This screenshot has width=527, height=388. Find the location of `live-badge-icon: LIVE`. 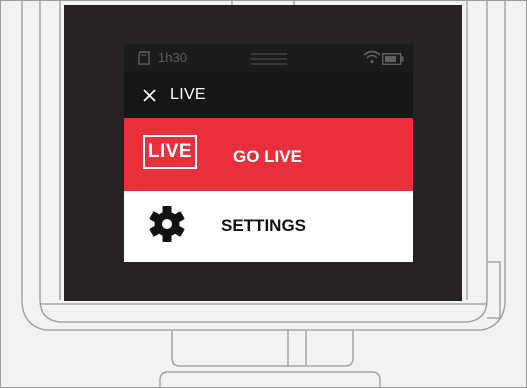

live-badge-icon: LIVE is located at coordinates (170, 152).